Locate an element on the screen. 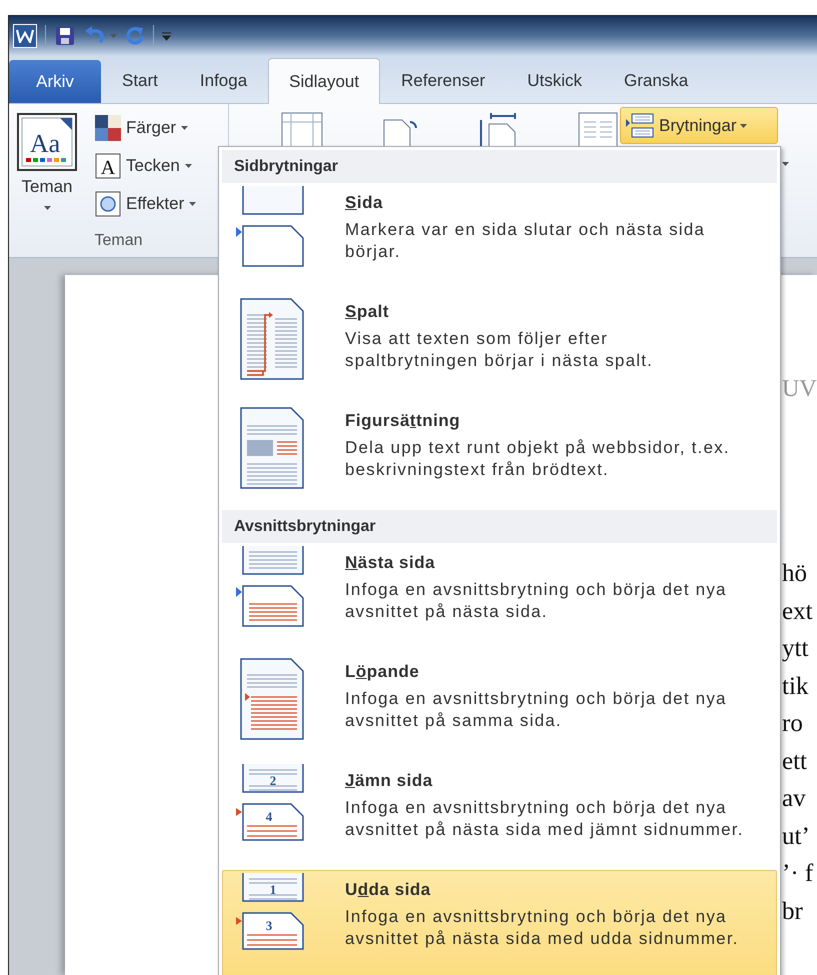  menu-item-title: Jämn sida is located at coordinates (389, 781).